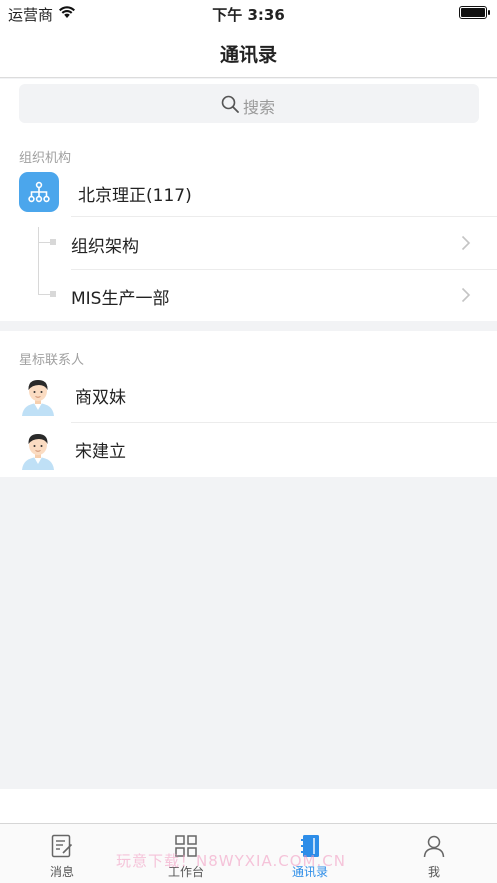 The image size is (497, 883). I want to click on org-root-label: 北京理正(117), so click(135, 196).